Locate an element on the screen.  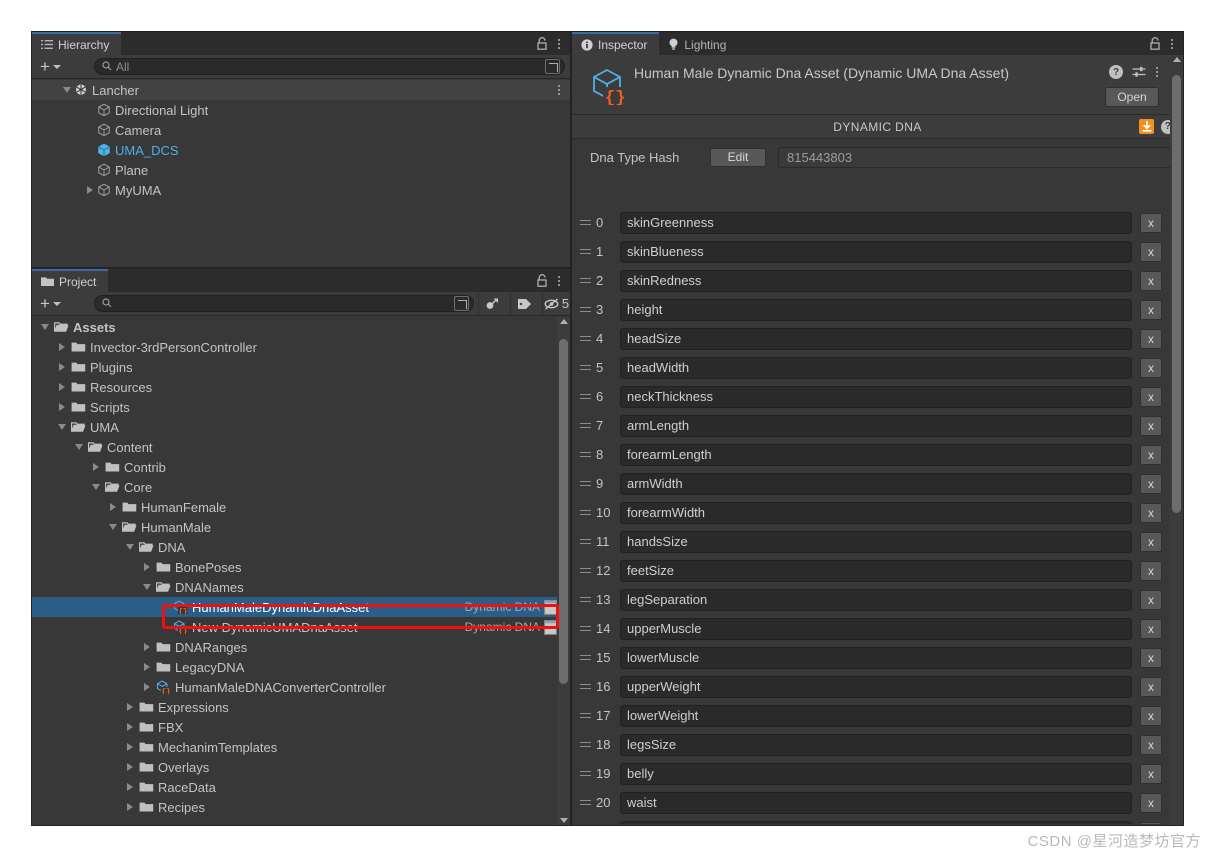
dna-name-input: upperMuscle is located at coordinates (876, 628).